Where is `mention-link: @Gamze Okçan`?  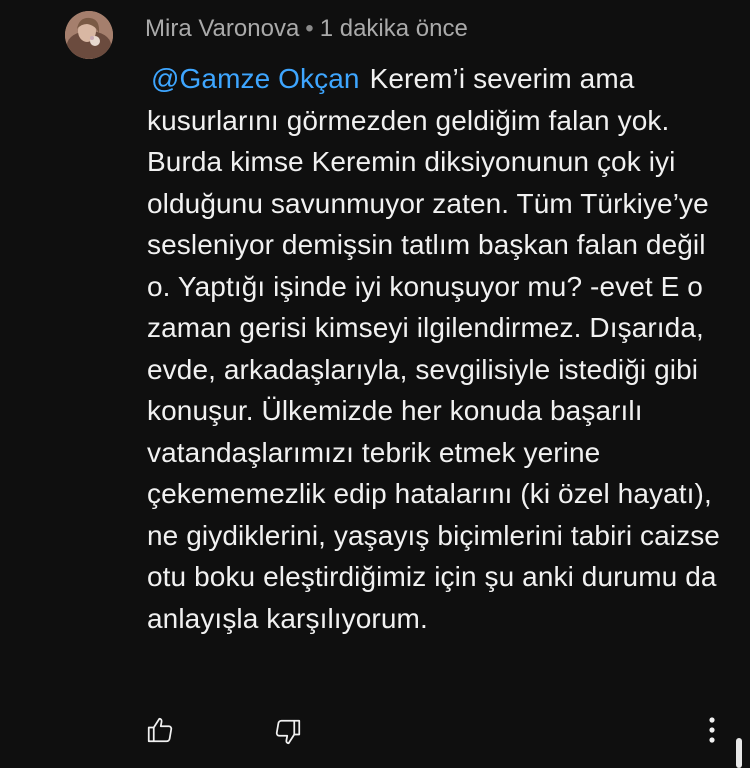
mention-link: @Gamze Okçan is located at coordinates (255, 78).